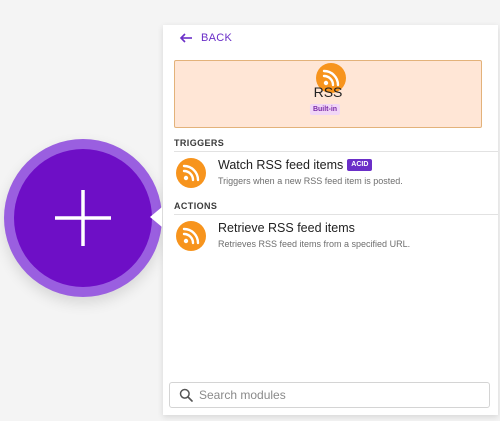 The height and width of the screenshot is (421, 500). I want to click on search-icon, so click(186, 395).